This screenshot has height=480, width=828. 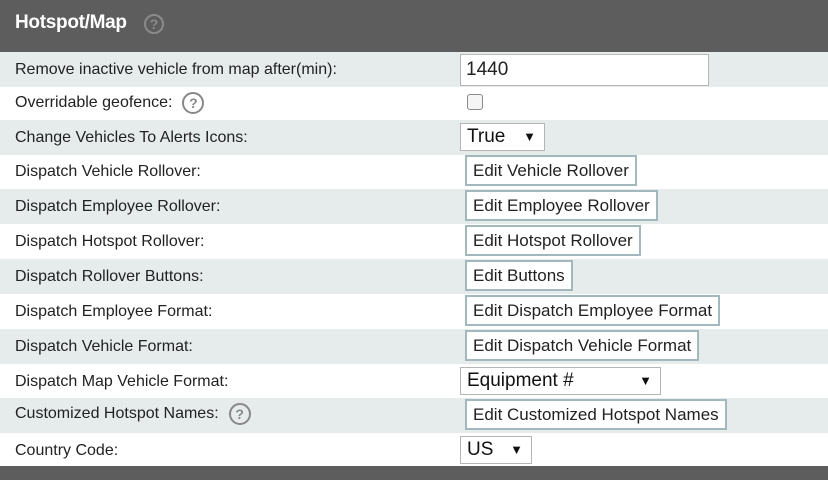 I want to click on hotspot-rollover-label: Dispatch Hotspot Rollover:, so click(x=110, y=241).